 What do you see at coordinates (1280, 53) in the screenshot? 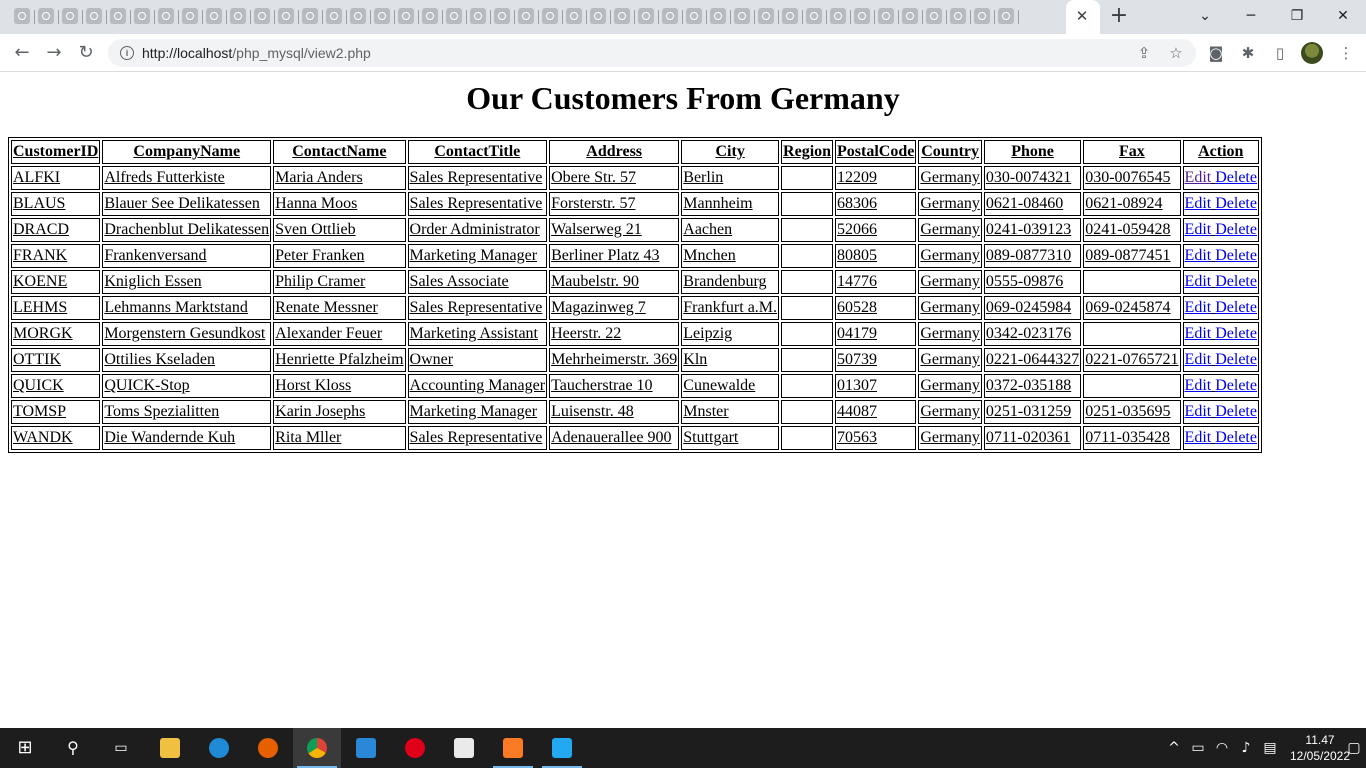
I see `side-panel-icon: ▯` at bounding box center [1280, 53].